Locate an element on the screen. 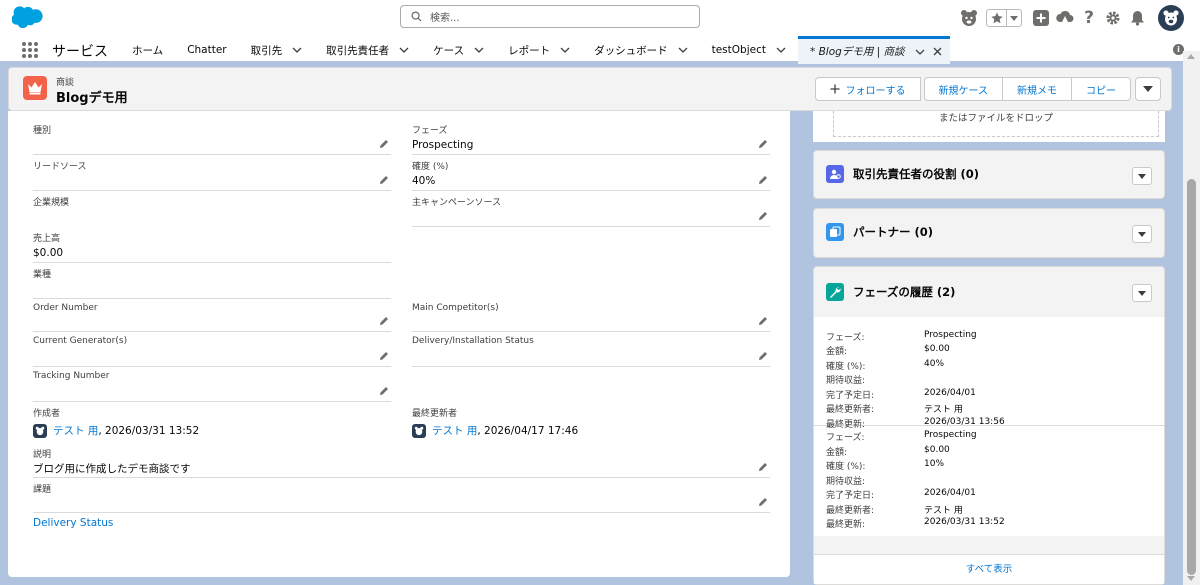  nav-item-contacts: 取引先責任者 is located at coordinates (367, 50).